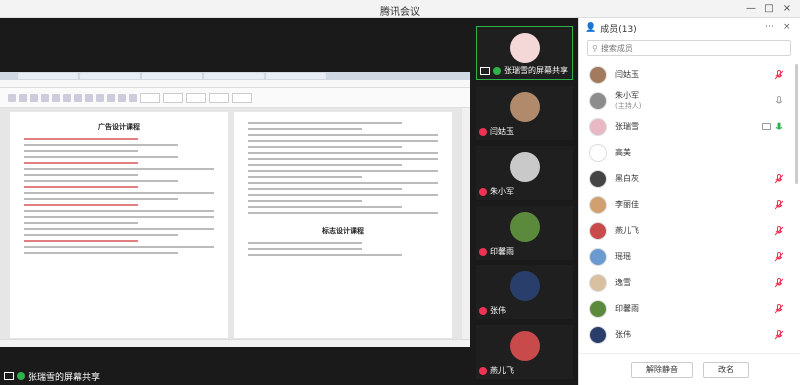  I want to click on member-name: 印馨雨, so click(627, 308).